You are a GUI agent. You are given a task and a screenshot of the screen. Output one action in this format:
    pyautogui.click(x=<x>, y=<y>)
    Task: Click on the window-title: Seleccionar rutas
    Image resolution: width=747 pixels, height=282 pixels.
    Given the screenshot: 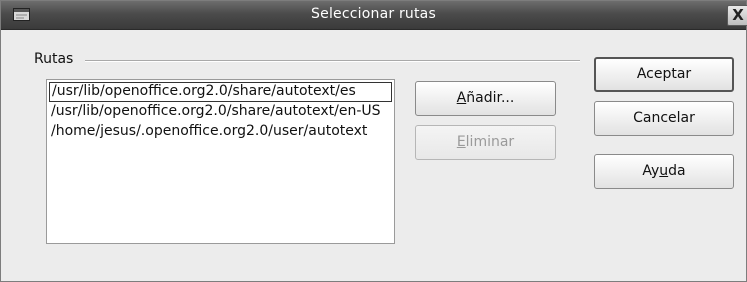 What is the action you would take?
    pyautogui.click(x=373, y=14)
    